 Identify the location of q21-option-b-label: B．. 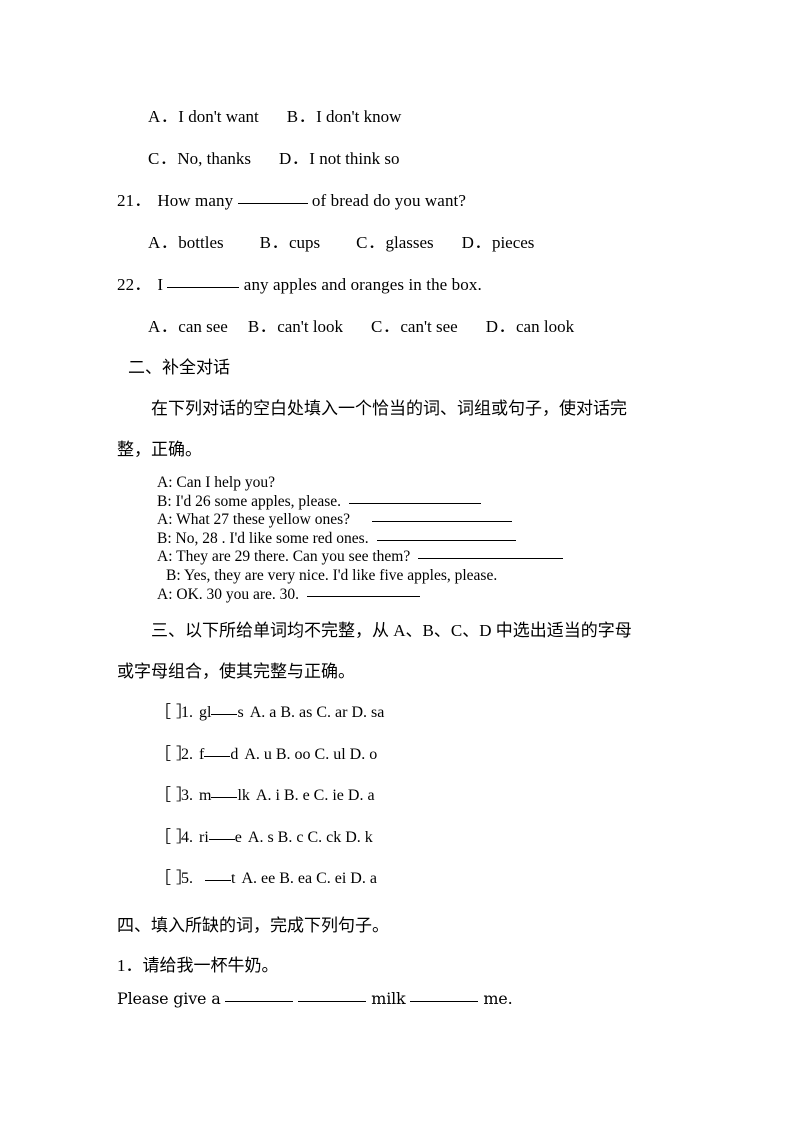
(274, 242).